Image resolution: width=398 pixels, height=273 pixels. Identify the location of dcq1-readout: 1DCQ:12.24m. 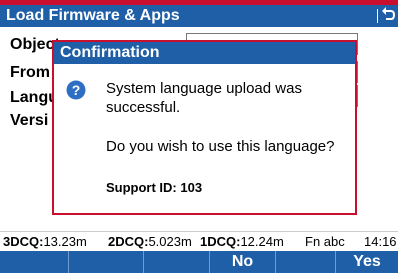
(242, 242).